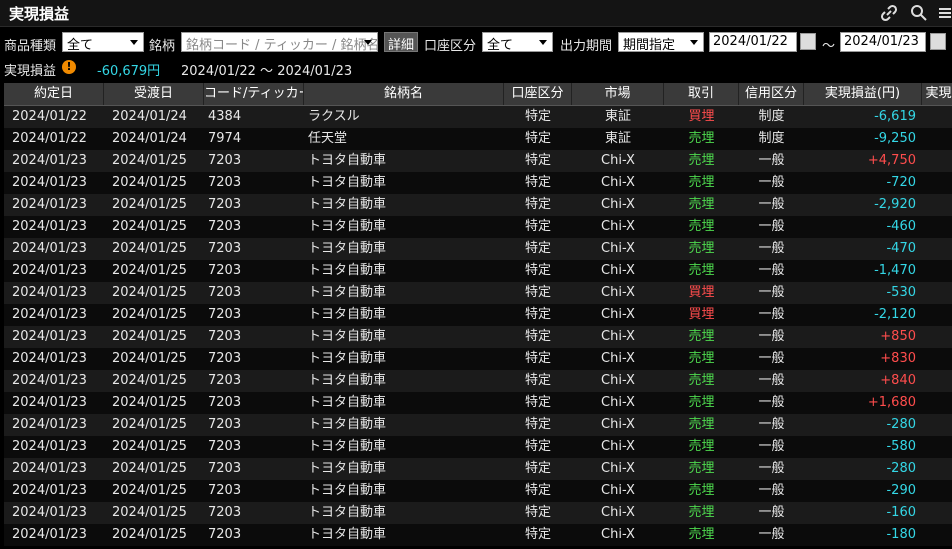 This screenshot has width=952, height=549. I want to click on column-header-market: 市場, so click(618, 94).